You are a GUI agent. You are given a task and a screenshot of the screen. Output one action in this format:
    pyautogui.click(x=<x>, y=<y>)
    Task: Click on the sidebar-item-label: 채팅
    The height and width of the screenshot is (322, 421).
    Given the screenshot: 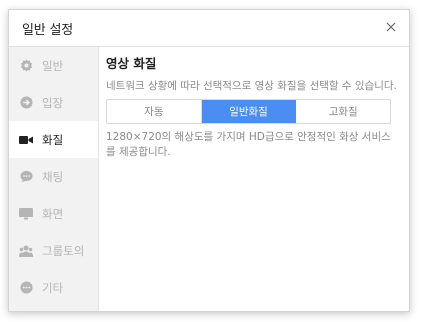 What is the action you would take?
    pyautogui.click(x=53, y=176)
    